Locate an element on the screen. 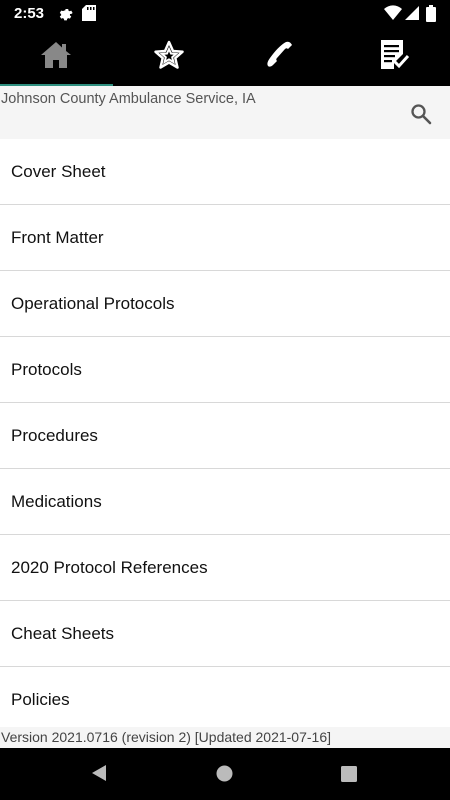 The width and height of the screenshot is (450, 800). home-circle-icon is located at coordinates (224, 776).